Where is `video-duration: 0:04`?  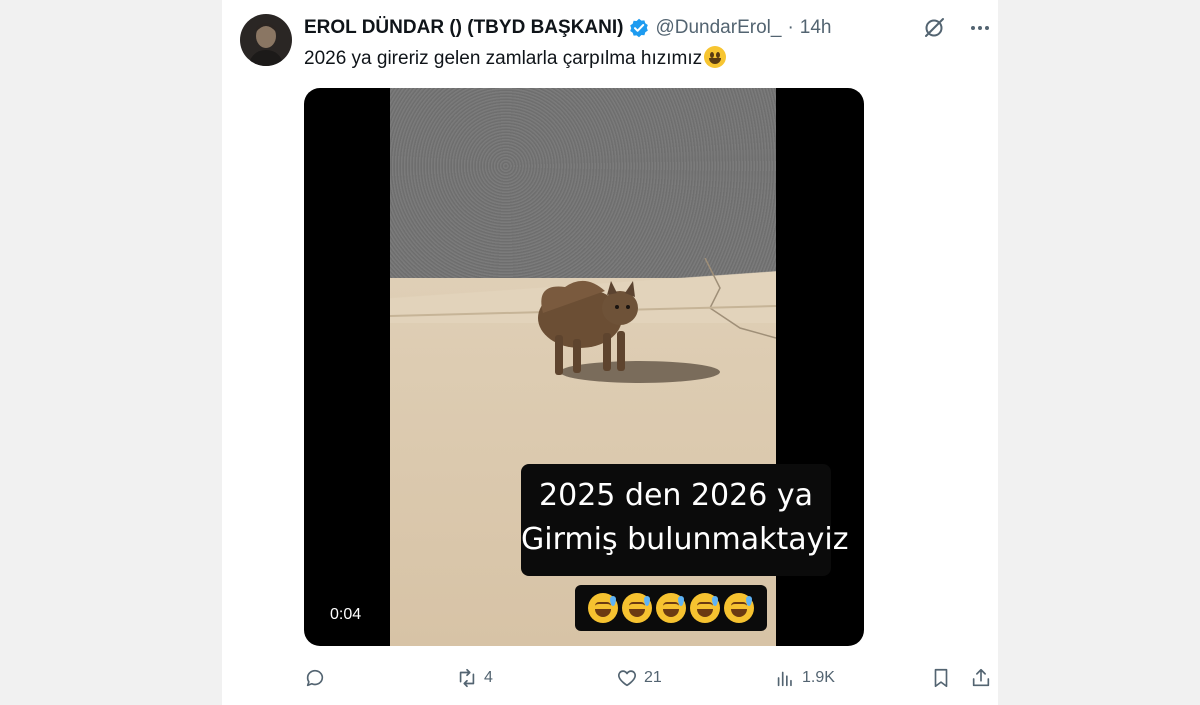 video-duration: 0:04 is located at coordinates (346, 614).